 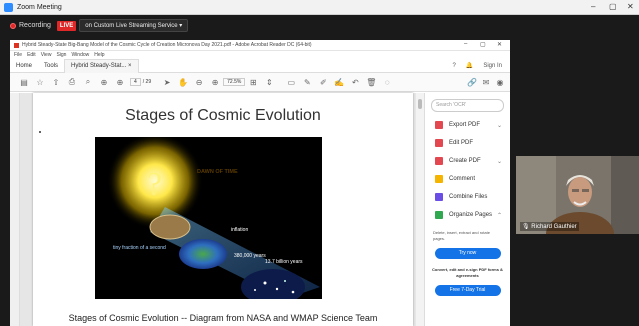 What do you see at coordinates (500, 82) in the screenshot?
I see `account-icon: ◉` at bounding box center [500, 82].